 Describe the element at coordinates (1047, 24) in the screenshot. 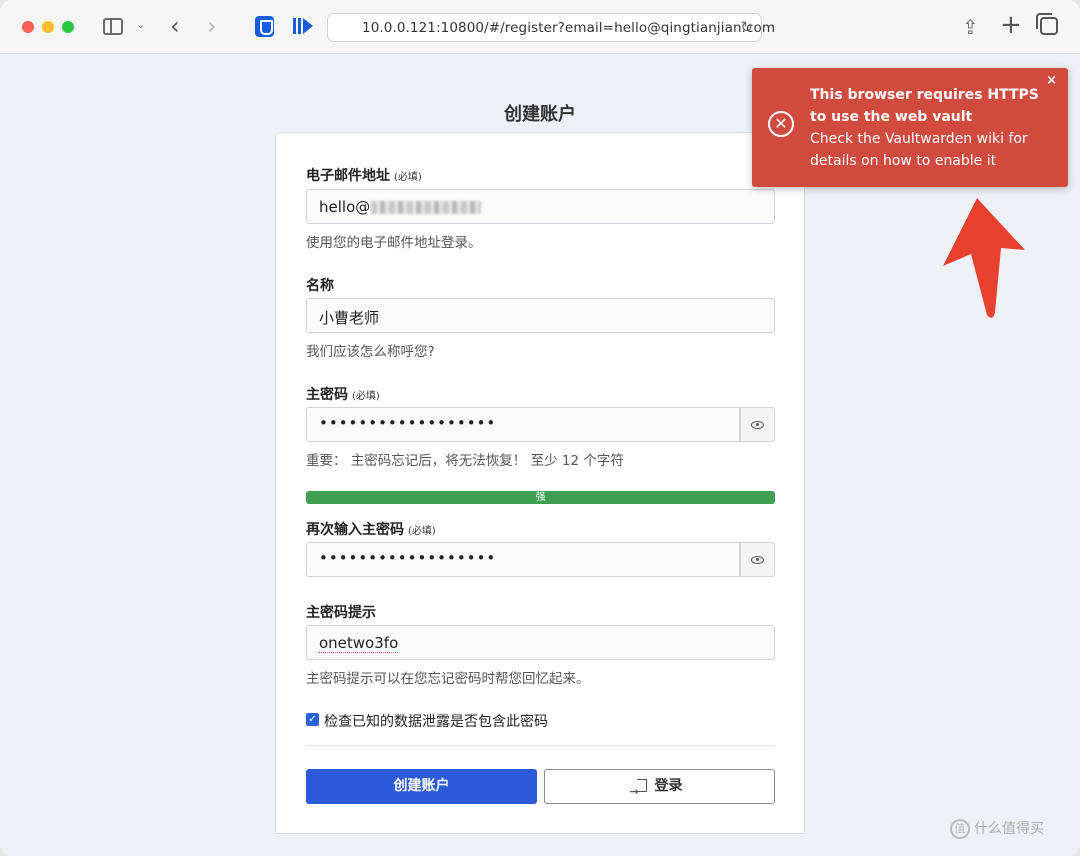

I see `tab-overview-icon` at that location.